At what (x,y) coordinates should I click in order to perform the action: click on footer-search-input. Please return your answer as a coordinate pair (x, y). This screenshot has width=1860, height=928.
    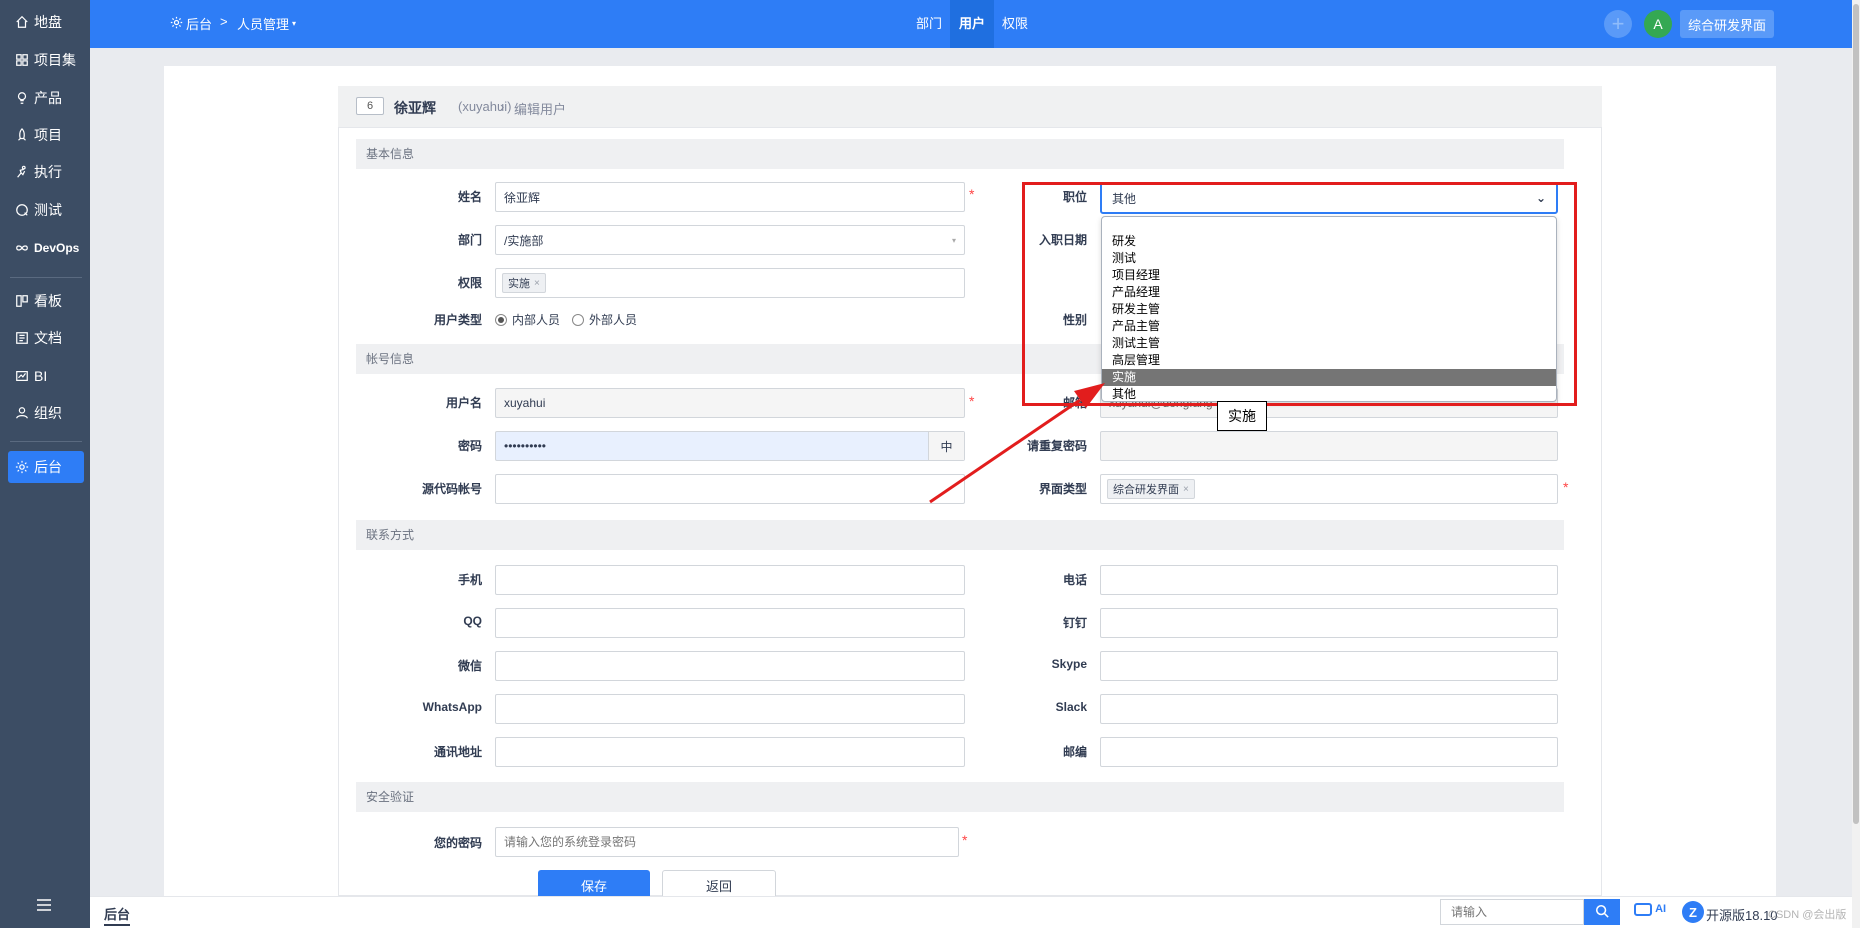
    Looking at the image, I should click on (1512, 912).